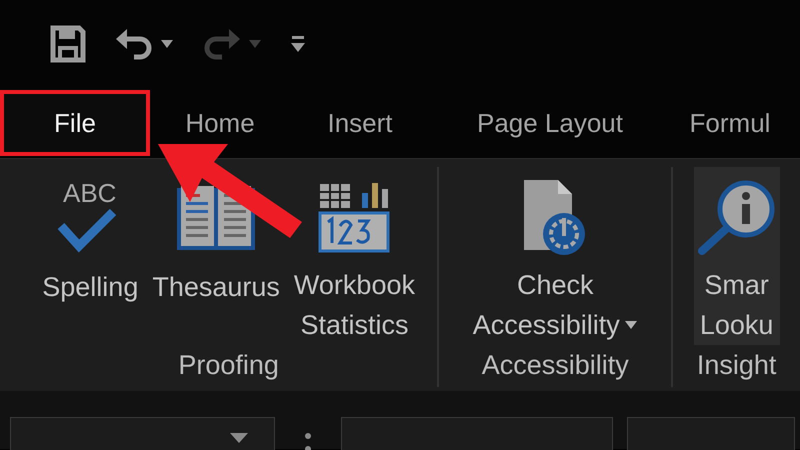 Image resolution: width=800 pixels, height=450 pixels. I want to click on ribbon-button: ABC Spelling, so click(90, 256).